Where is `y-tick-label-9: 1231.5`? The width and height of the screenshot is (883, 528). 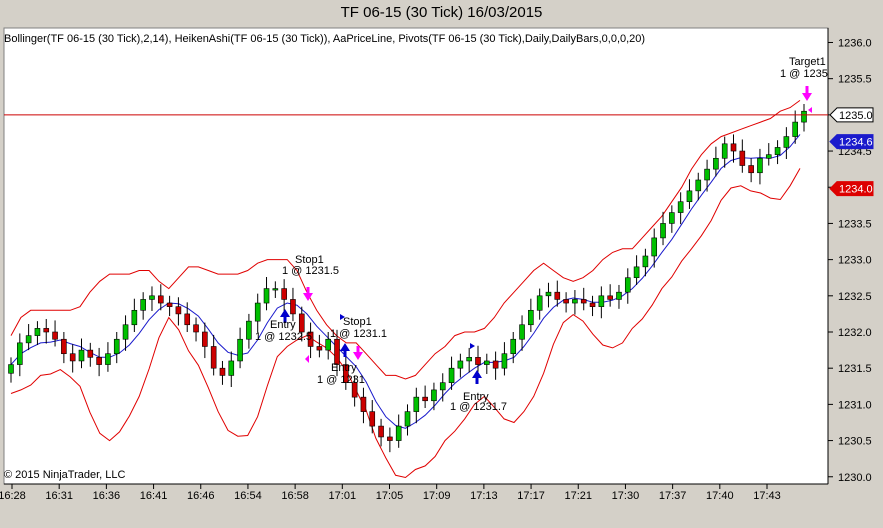 y-tick-label-9: 1231.5 is located at coordinates (855, 369).